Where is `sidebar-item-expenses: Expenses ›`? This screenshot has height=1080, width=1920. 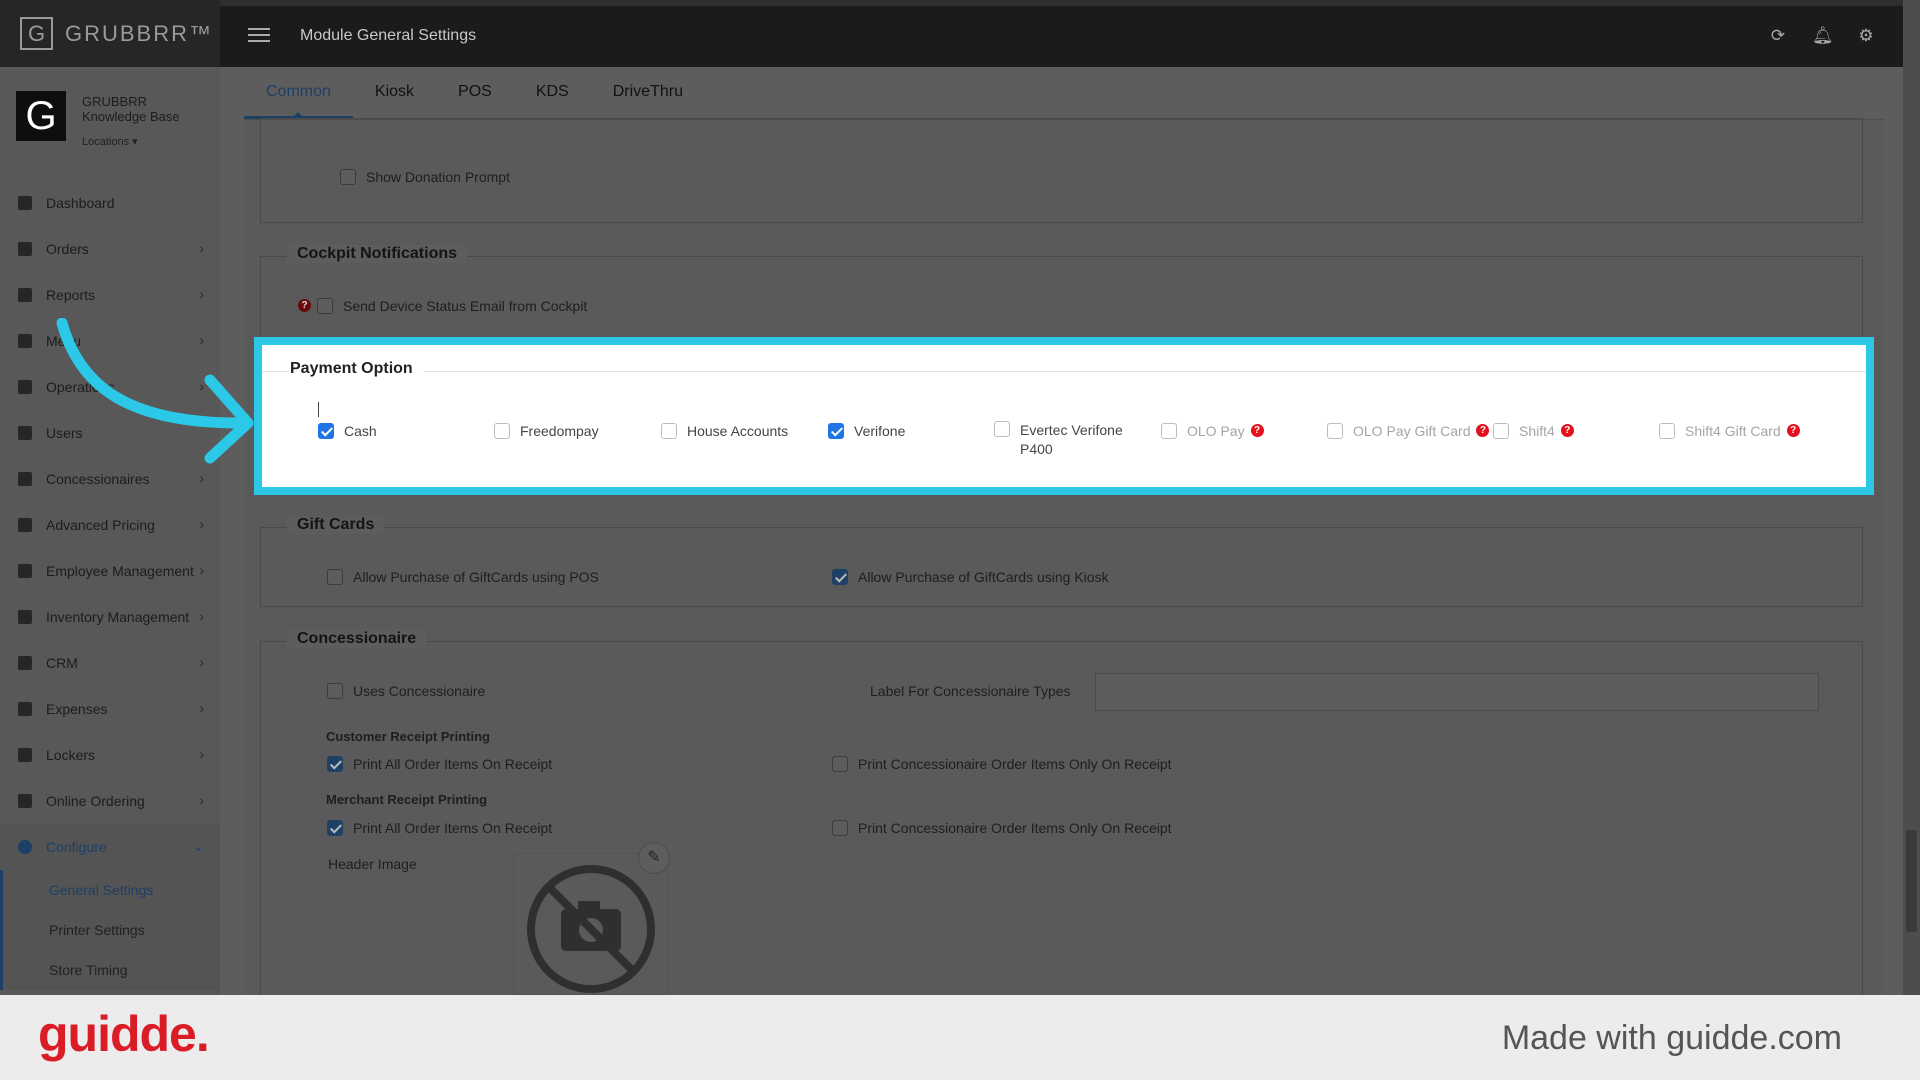
sidebar-item-expenses: Expenses › is located at coordinates (110, 709).